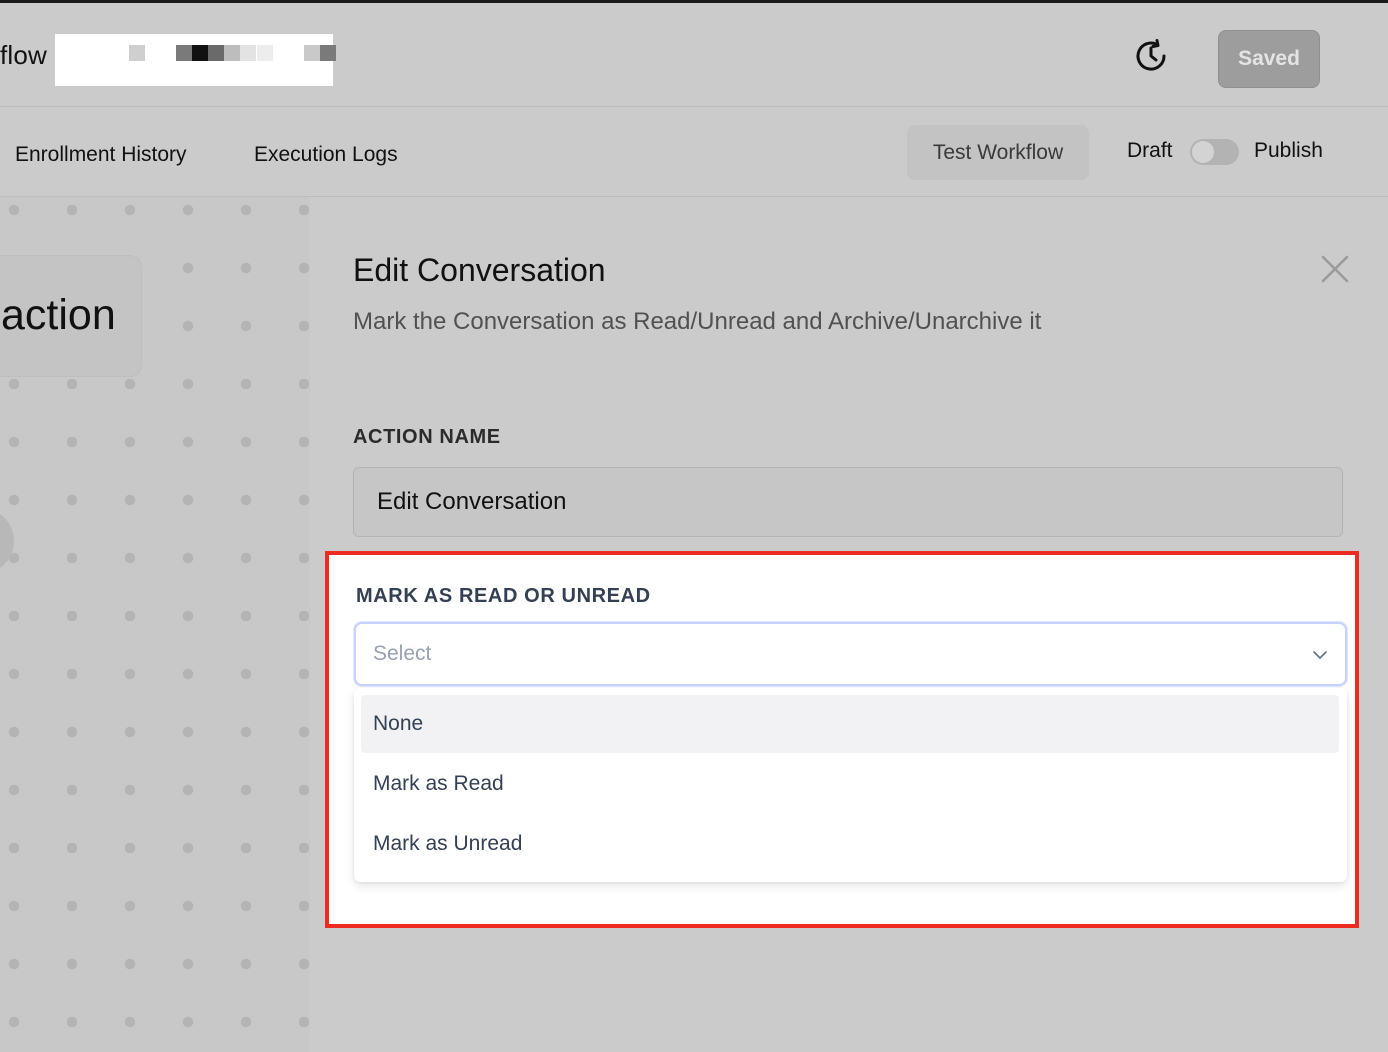 The width and height of the screenshot is (1388, 1052). I want to click on history-clock-icon, so click(1151, 55).